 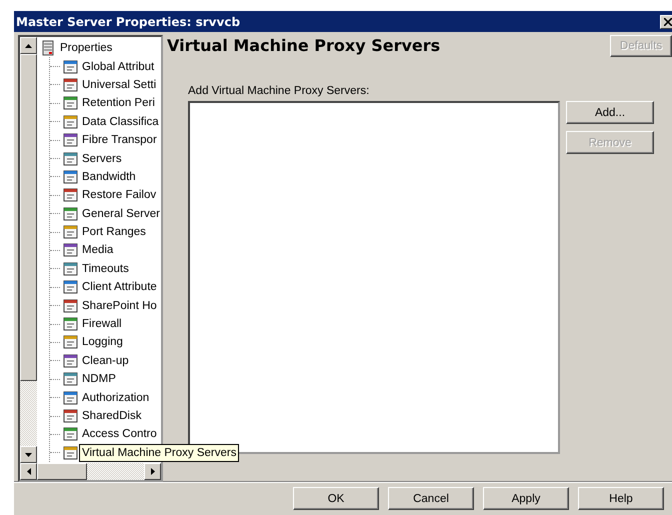 I want to click on list-label: Add Virtual Machine Proxy Servers:, so click(x=279, y=91).